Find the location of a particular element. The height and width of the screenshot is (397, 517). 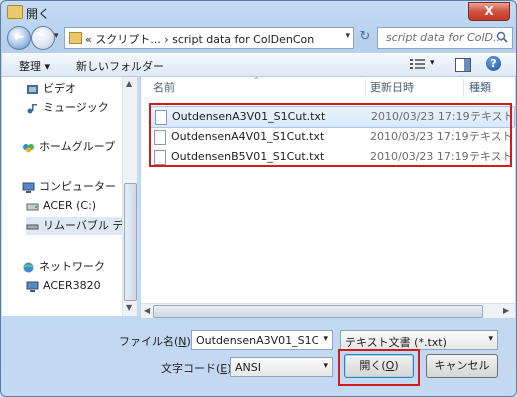

address-bar: « スクリプト... › script data for ColDenCon ▾ is located at coordinates (209, 38).